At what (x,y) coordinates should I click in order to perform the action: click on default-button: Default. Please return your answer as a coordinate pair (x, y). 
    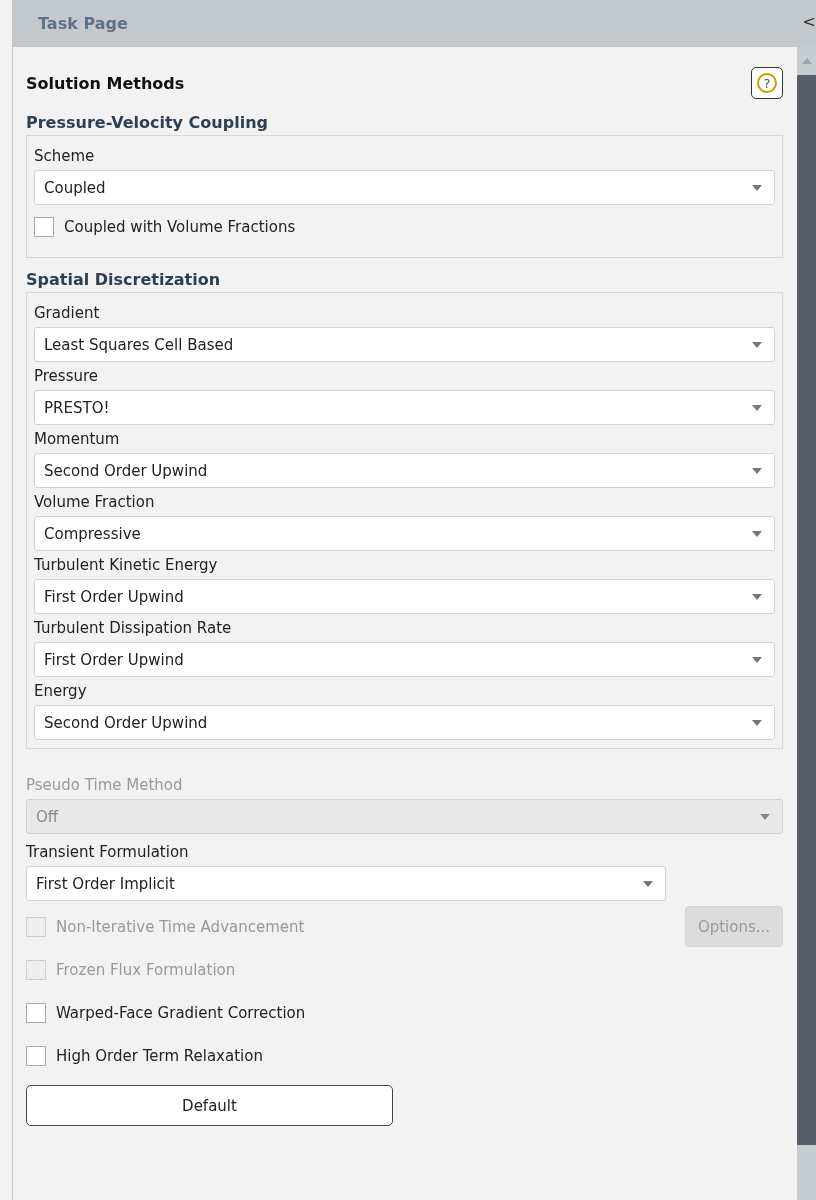
    Looking at the image, I should click on (209, 1105).